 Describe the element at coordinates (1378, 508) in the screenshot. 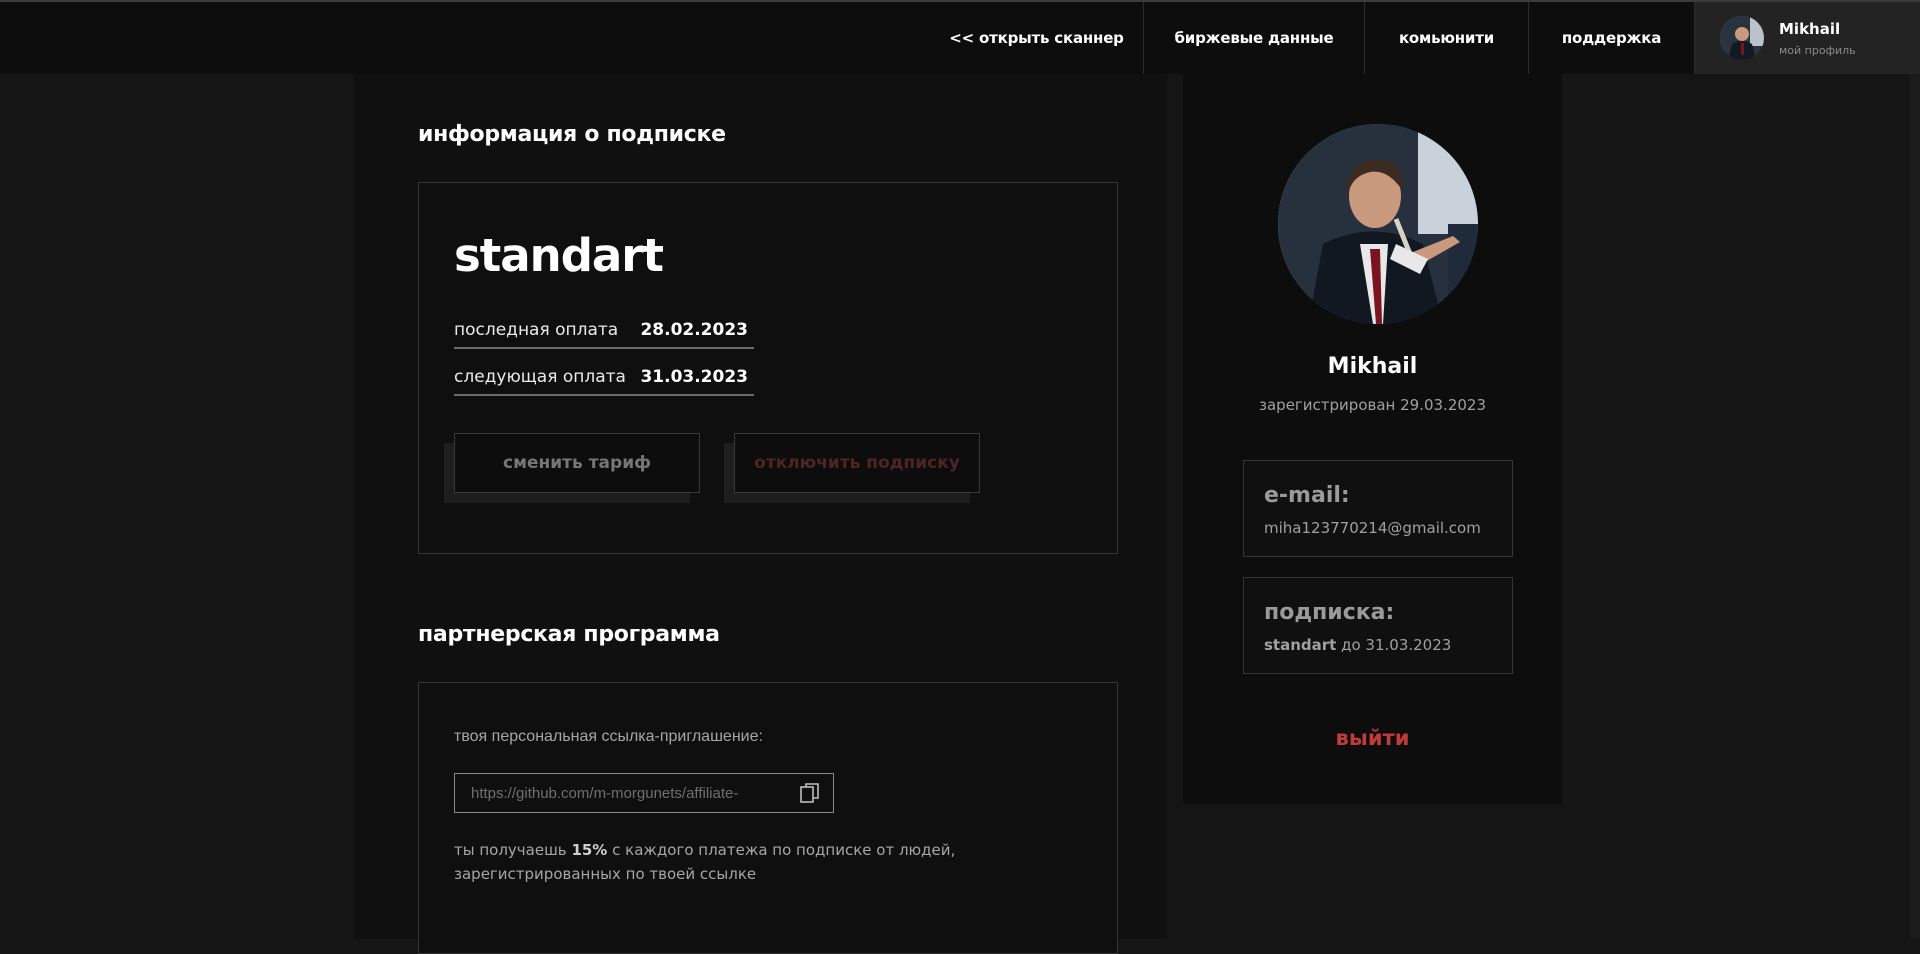

I see `email-box: e-mail: miha123770214@gmail.com` at that location.